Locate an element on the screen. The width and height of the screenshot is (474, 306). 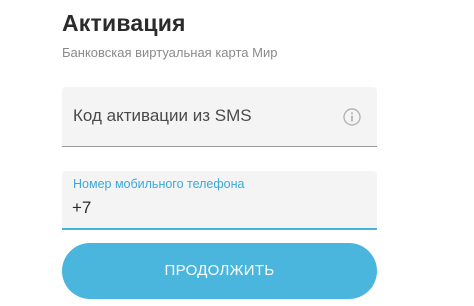
activation-code-placeholder: Код активации из SMS is located at coordinates (162, 115).